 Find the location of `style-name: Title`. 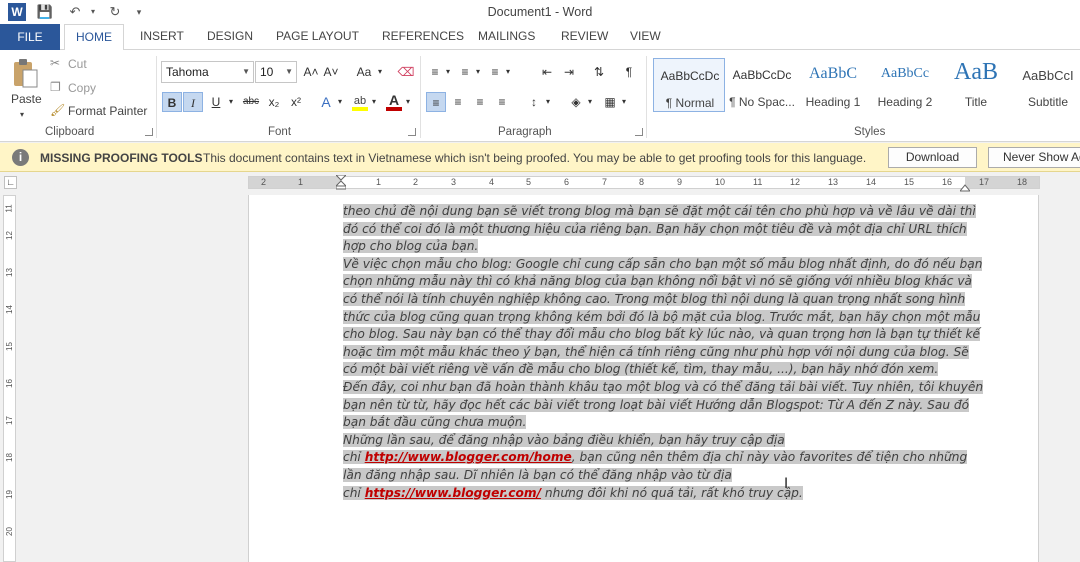

style-name: Title is located at coordinates (976, 102).